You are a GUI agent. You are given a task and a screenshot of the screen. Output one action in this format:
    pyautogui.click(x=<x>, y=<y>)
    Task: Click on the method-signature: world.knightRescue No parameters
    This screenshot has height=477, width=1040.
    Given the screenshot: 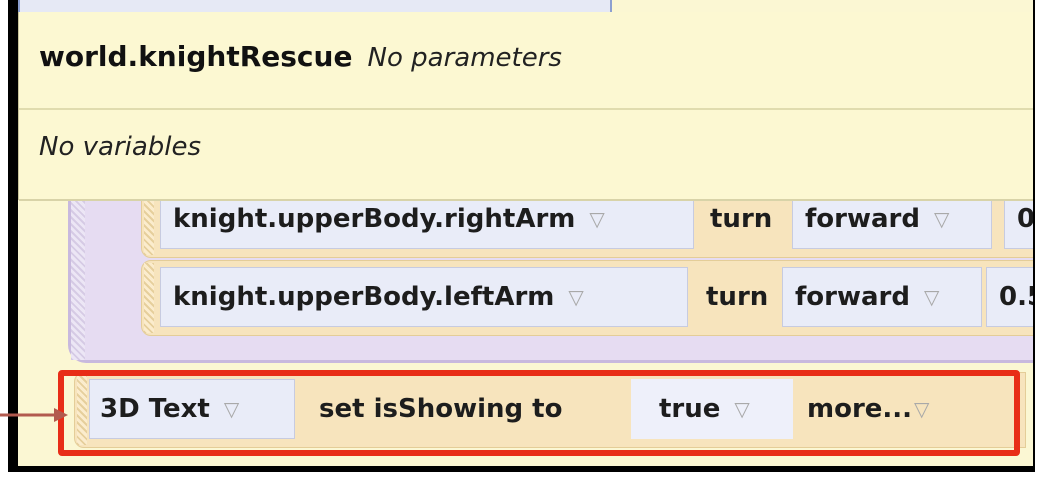 What is the action you would take?
    pyautogui.click(x=300, y=56)
    